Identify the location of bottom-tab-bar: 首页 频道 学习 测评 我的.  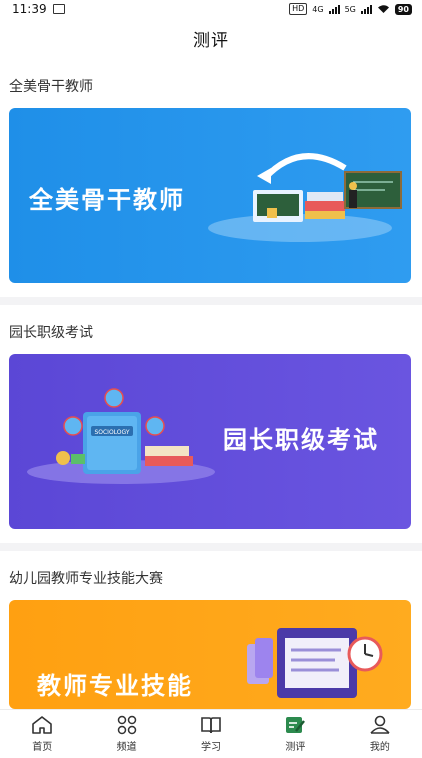
(211, 733).